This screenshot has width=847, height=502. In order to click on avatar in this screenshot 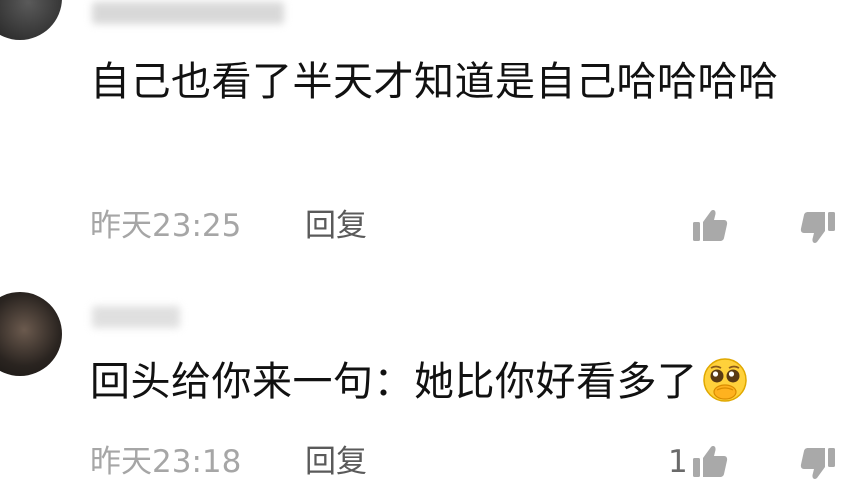, I will do `click(31, 334)`.